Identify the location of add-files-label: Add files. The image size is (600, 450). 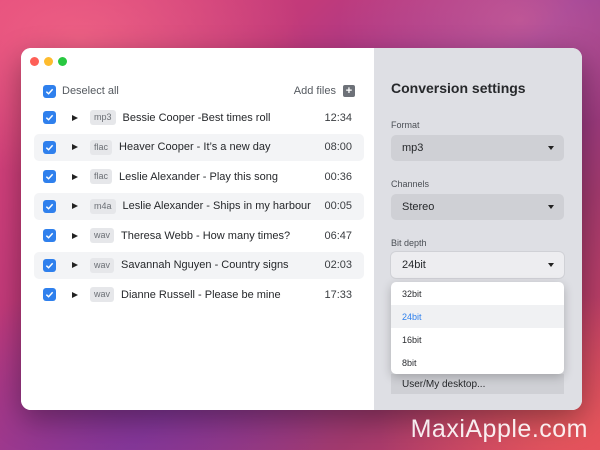
(315, 91).